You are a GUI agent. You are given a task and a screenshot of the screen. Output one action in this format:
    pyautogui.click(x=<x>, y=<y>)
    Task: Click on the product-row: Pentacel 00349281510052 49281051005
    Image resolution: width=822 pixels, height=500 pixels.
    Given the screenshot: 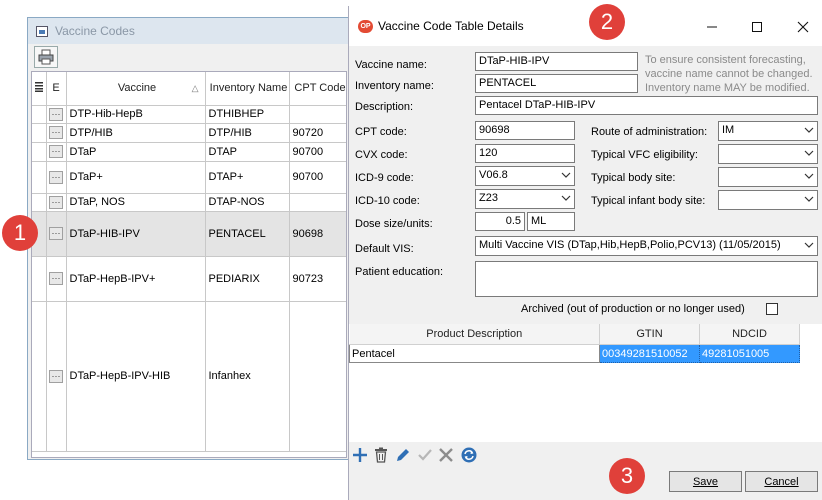 What is the action you would take?
    pyautogui.click(x=574, y=353)
    